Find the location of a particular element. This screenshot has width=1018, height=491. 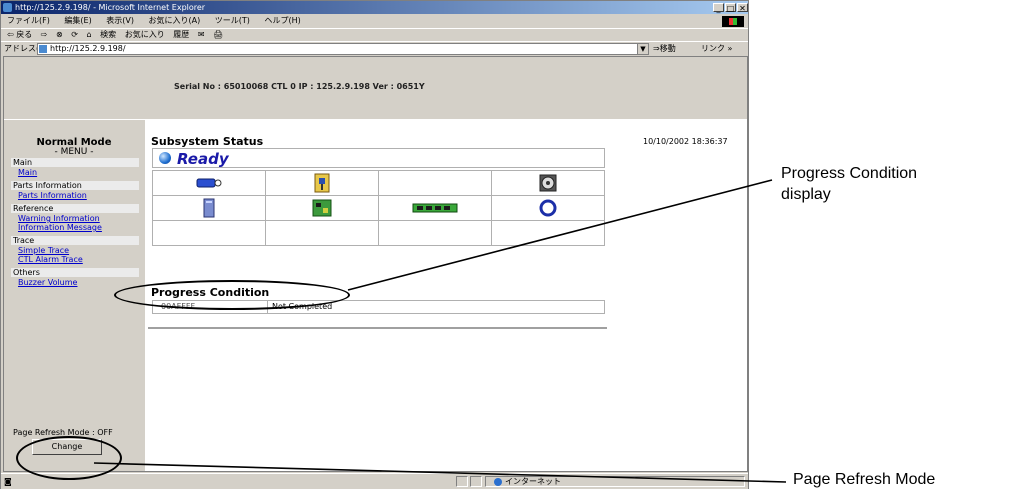

link-buzzer-volume: Buzzer Volume is located at coordinates (47, 282).